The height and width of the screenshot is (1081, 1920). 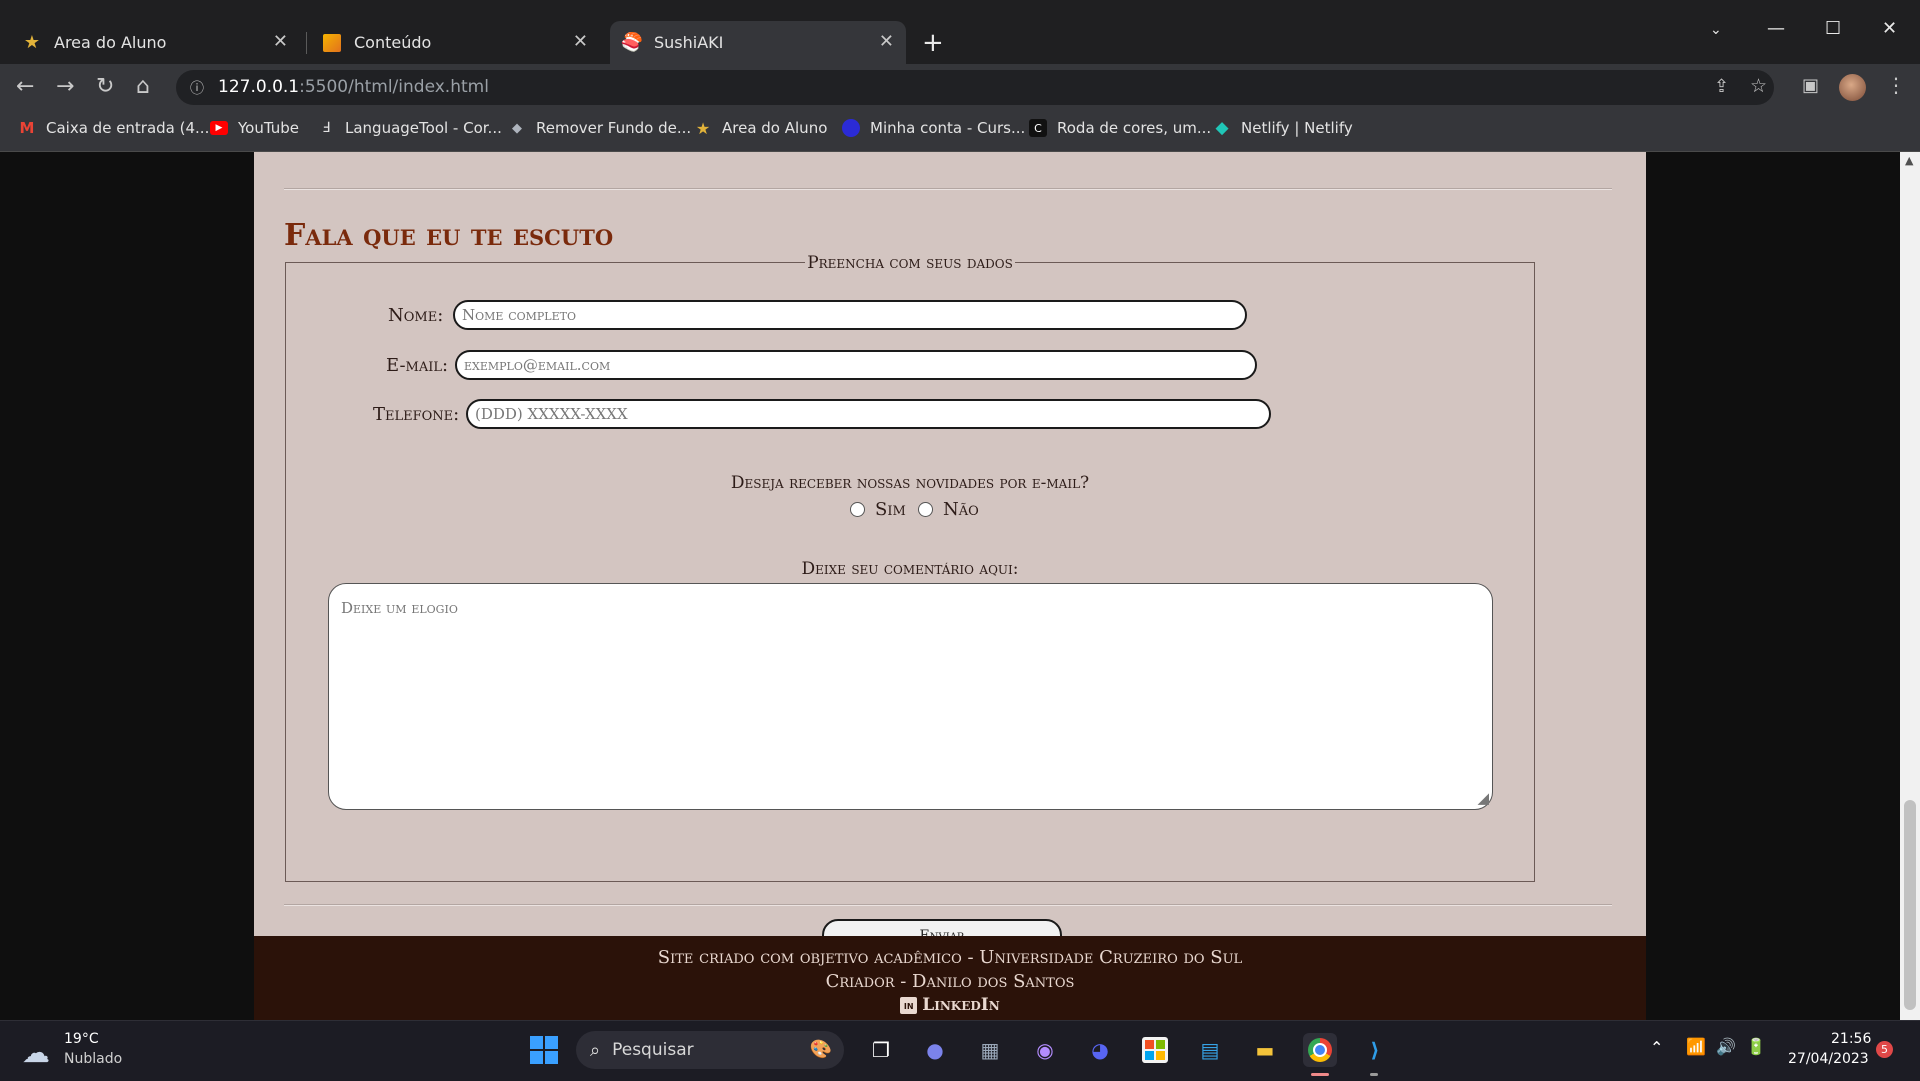 What do you see at coordinates (81, 1039) in the screenshot?
I see `weather-temp: 19°C` at bounding box center [81, 1039].